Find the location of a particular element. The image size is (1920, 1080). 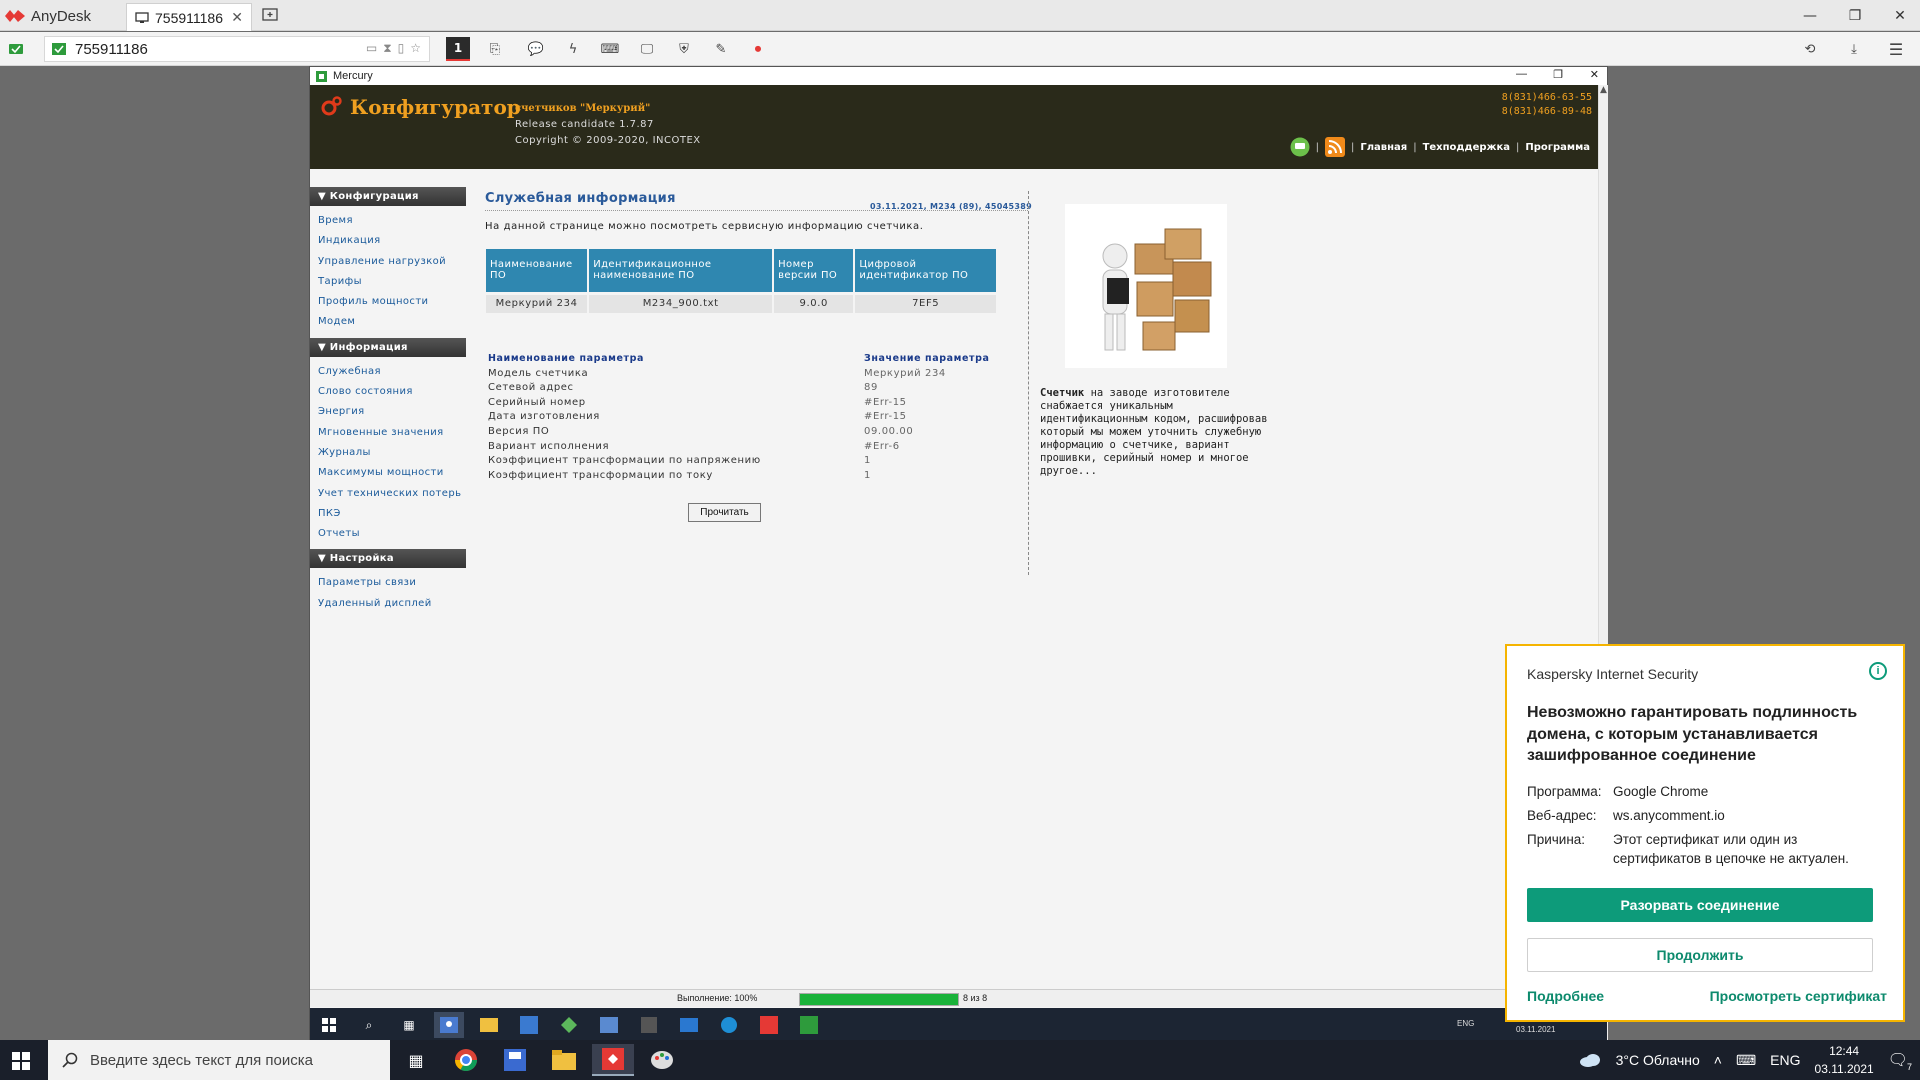

sidebar-item-tariffs: Тарифы is located at coordinates (392, 282).